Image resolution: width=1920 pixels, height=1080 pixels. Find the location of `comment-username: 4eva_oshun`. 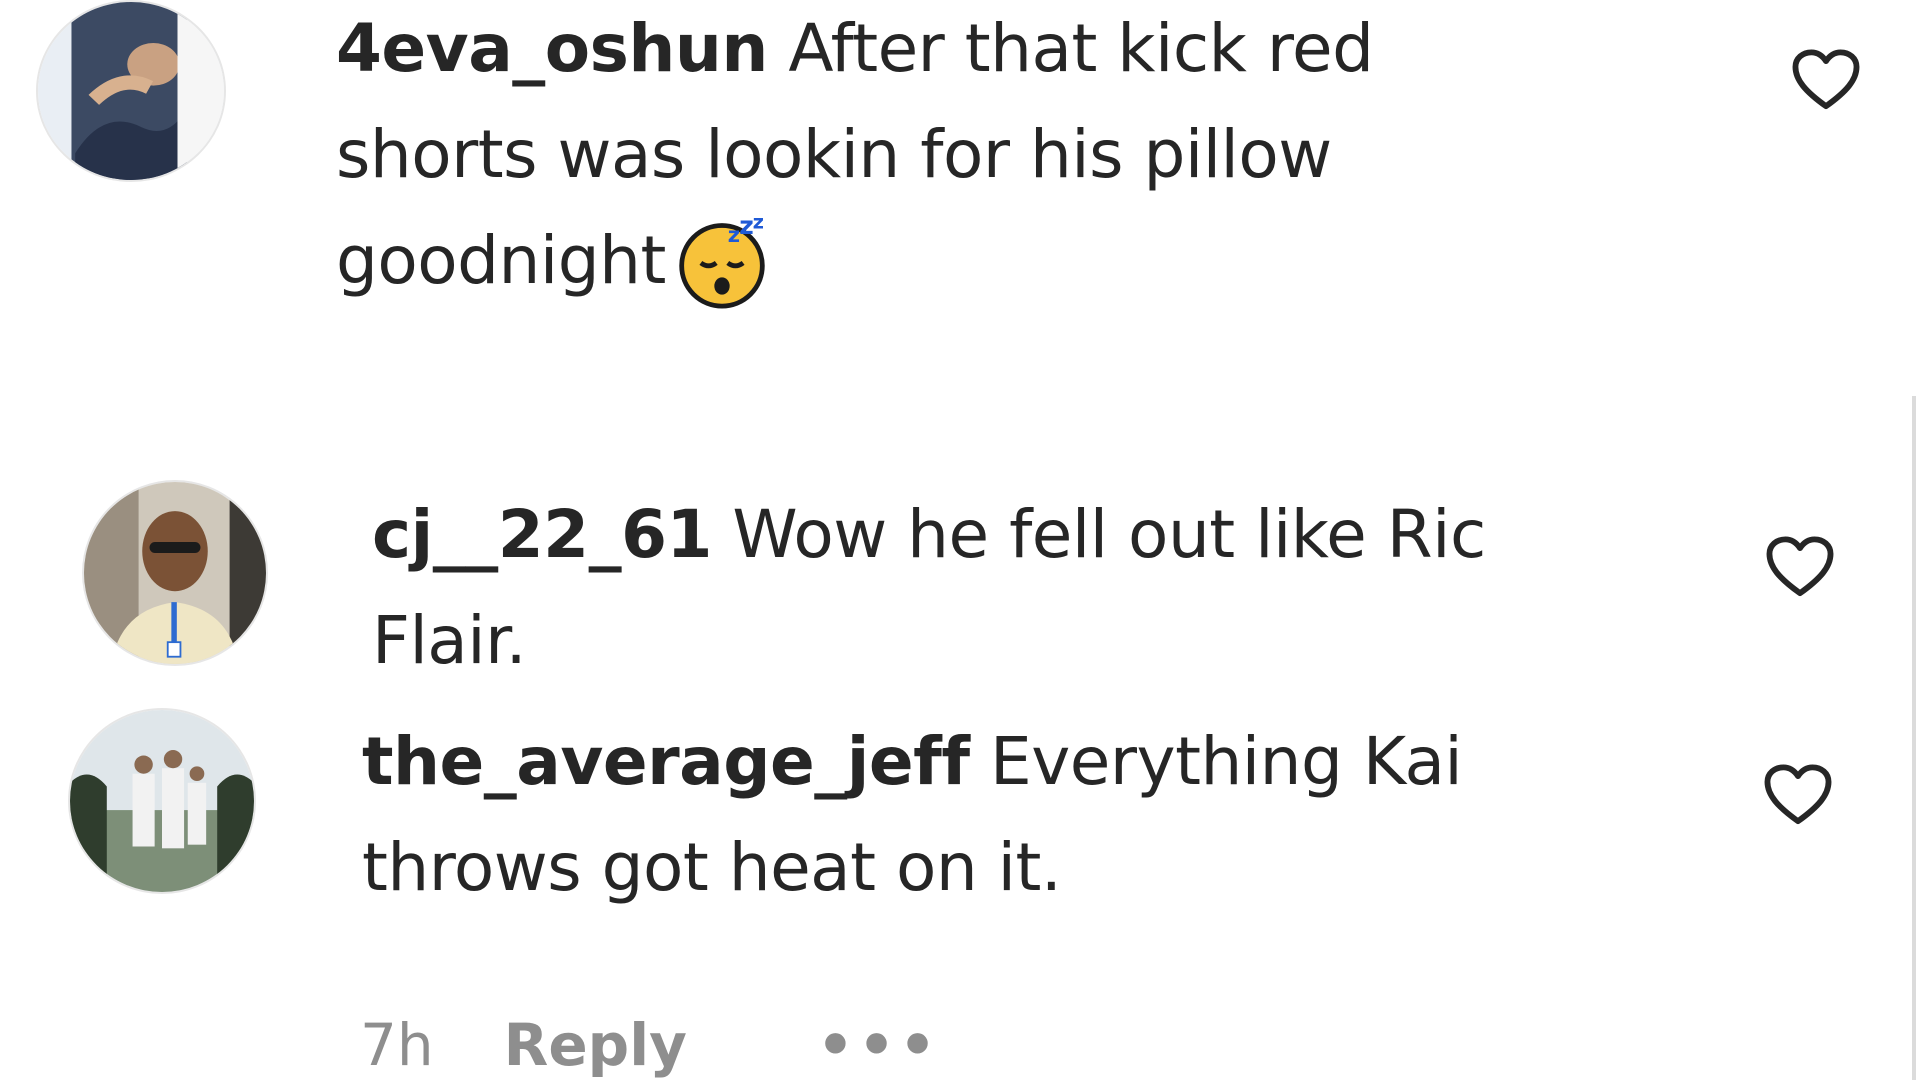

comment-username: 4eva_oshun is located at coordinates (552, 48).